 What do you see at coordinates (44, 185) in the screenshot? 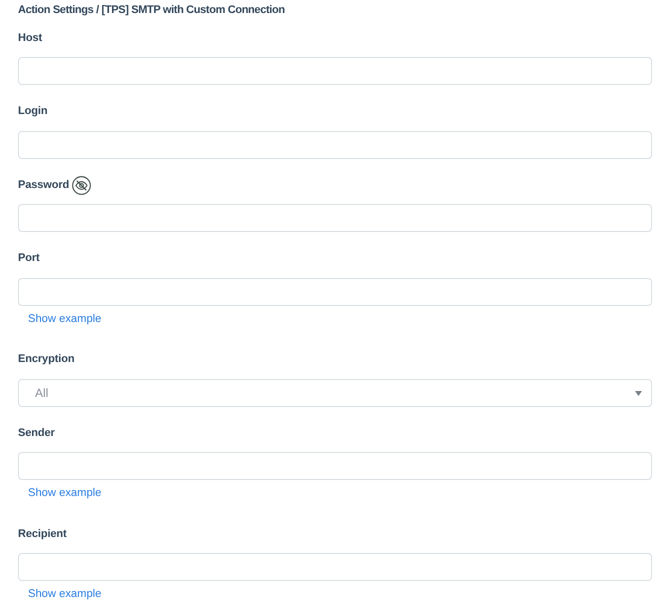
I see `field-label: Password` at bounding box center [44, 185].